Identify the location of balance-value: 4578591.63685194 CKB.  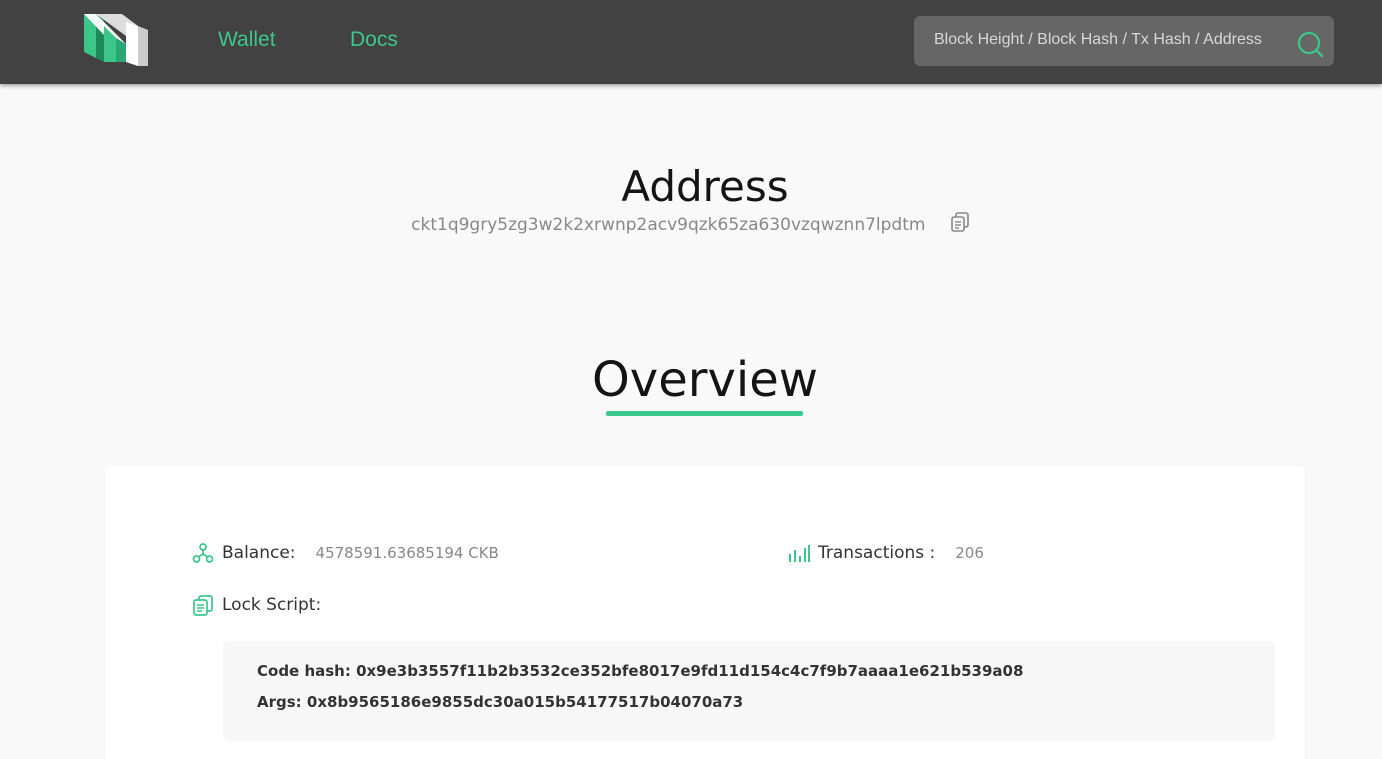
(407, 553).